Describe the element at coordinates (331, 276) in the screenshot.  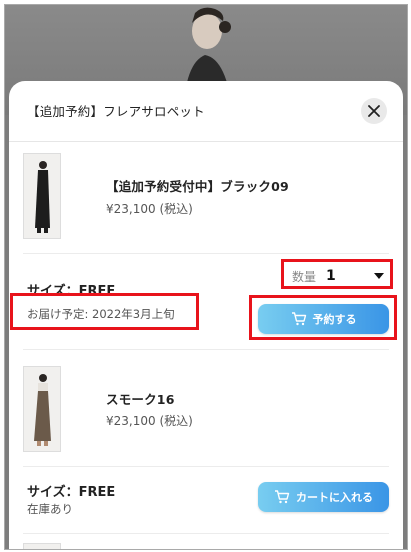
I see `quantity-value: 1` at that location.